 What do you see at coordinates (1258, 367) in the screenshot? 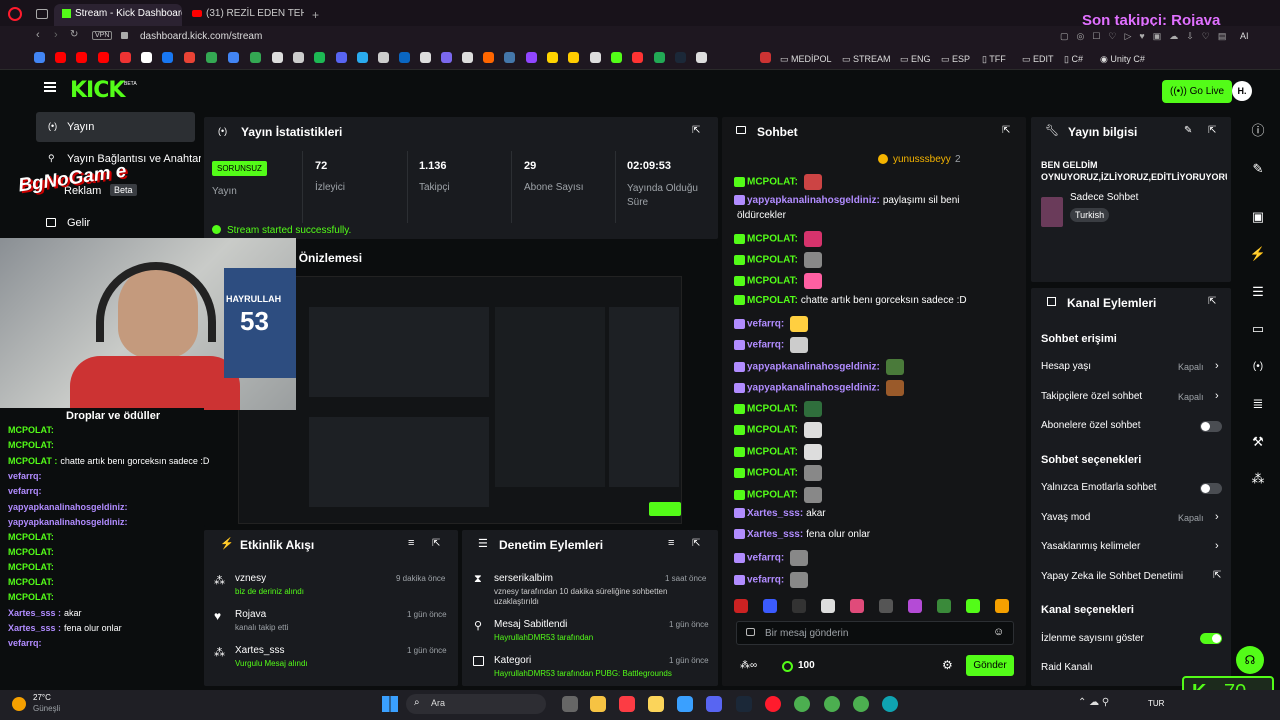
I see `broadcast-icon: (•)` at bounding box center [1258, 367].